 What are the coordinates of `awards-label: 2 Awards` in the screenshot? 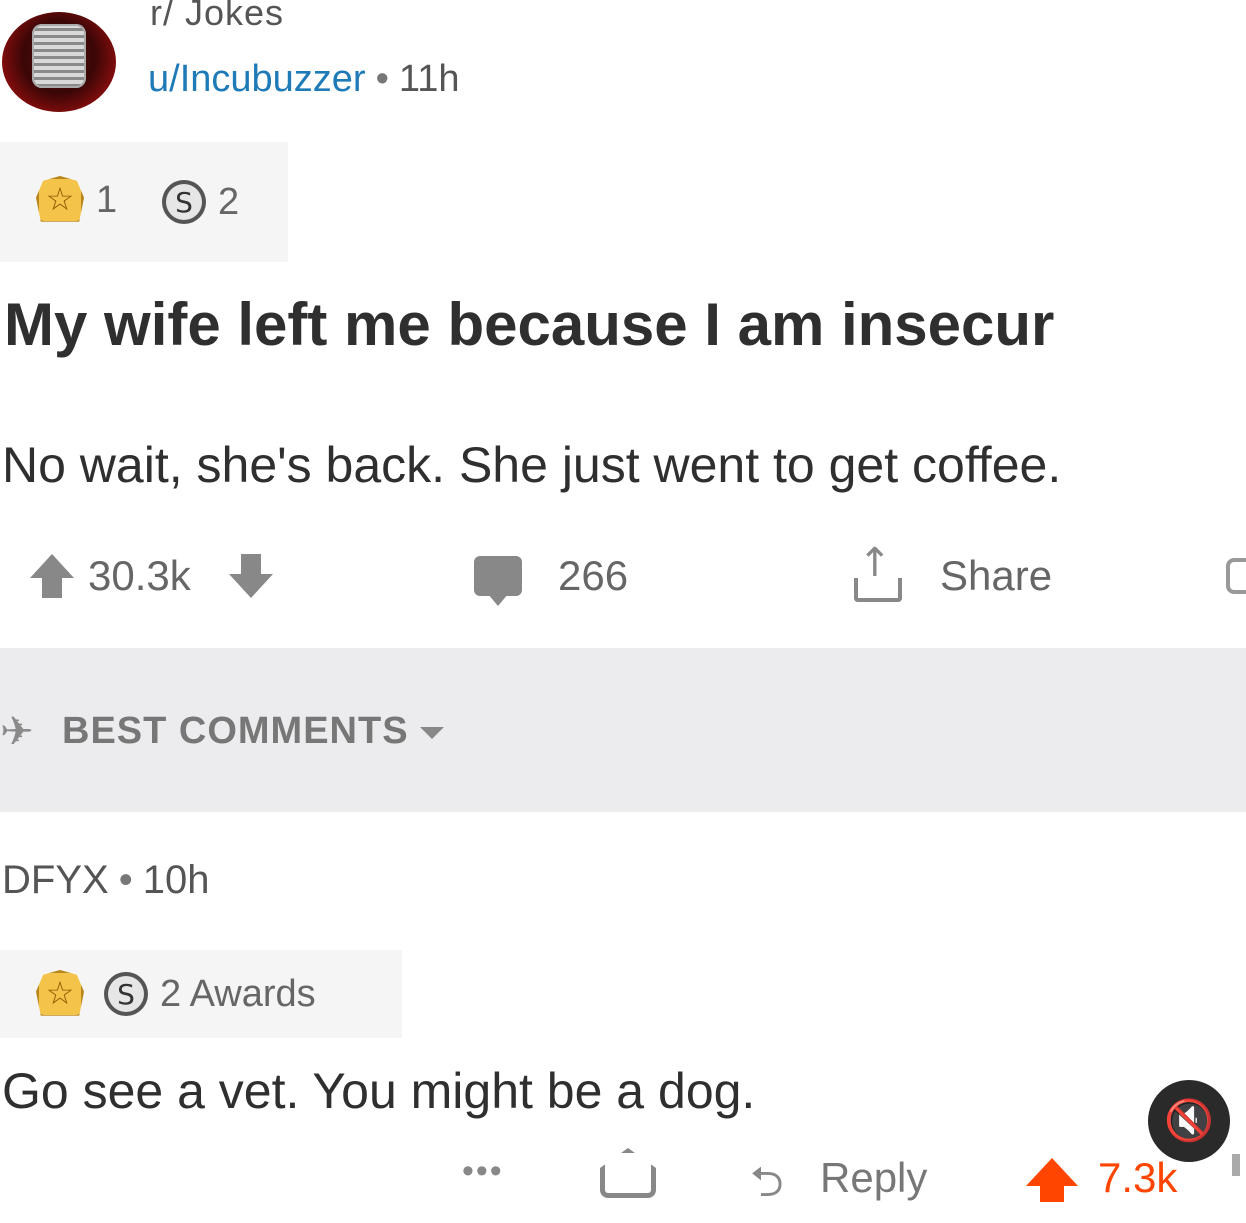 It's located at (238, 993).